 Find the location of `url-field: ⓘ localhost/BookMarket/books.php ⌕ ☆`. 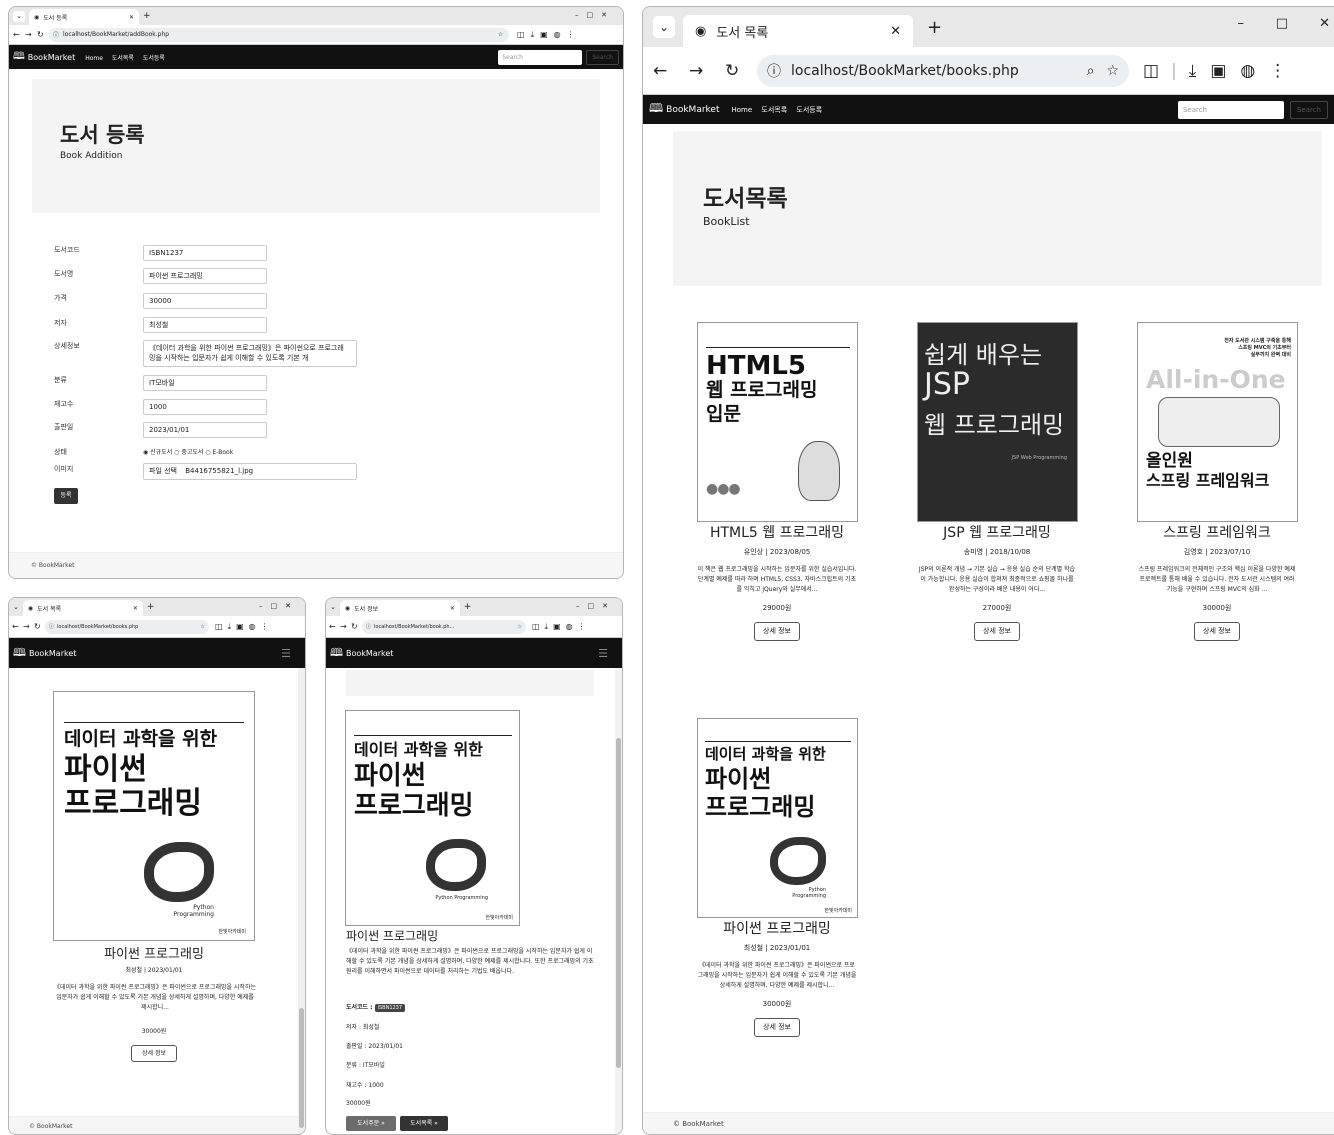

url-field: ⓘ localhost/BookMarket/books.php ⌕ ☆ is located at coordinates (943, 70).